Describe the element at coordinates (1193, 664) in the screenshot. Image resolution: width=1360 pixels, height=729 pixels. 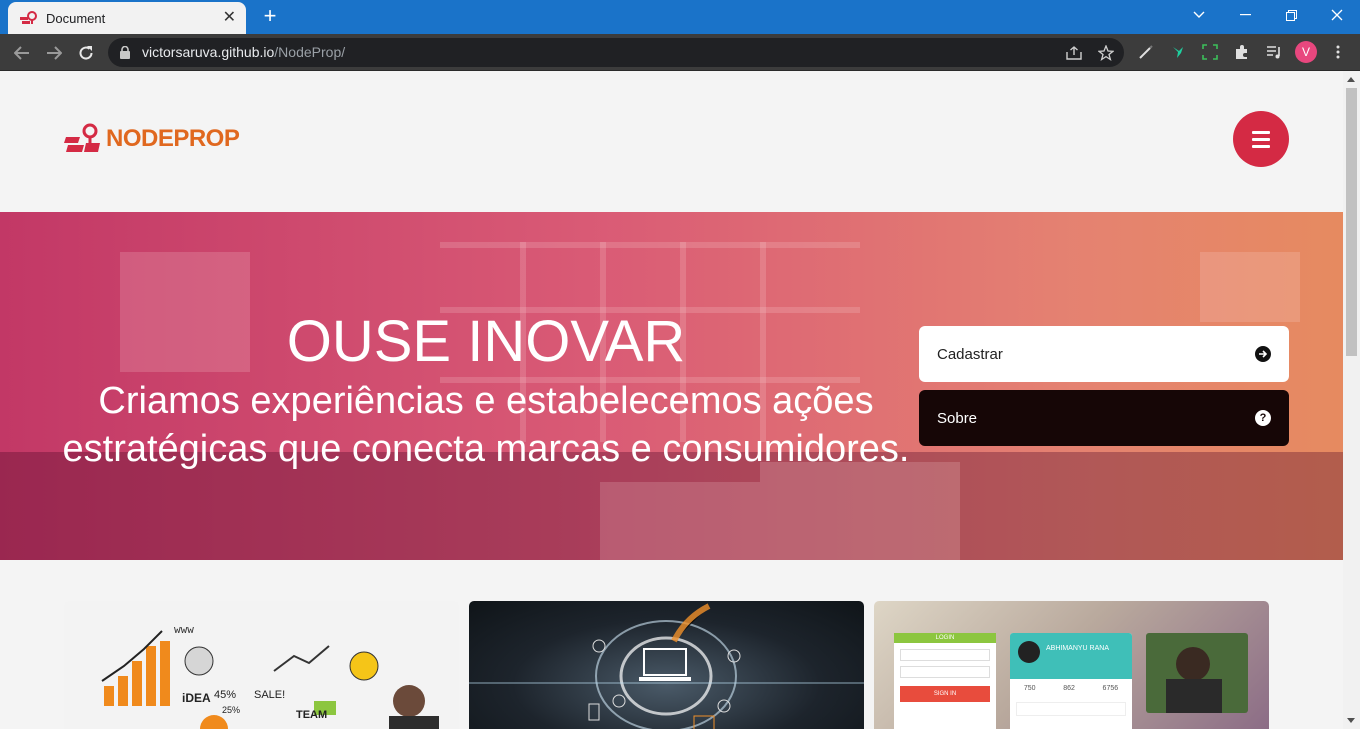
I see `video-person-head` at that location.